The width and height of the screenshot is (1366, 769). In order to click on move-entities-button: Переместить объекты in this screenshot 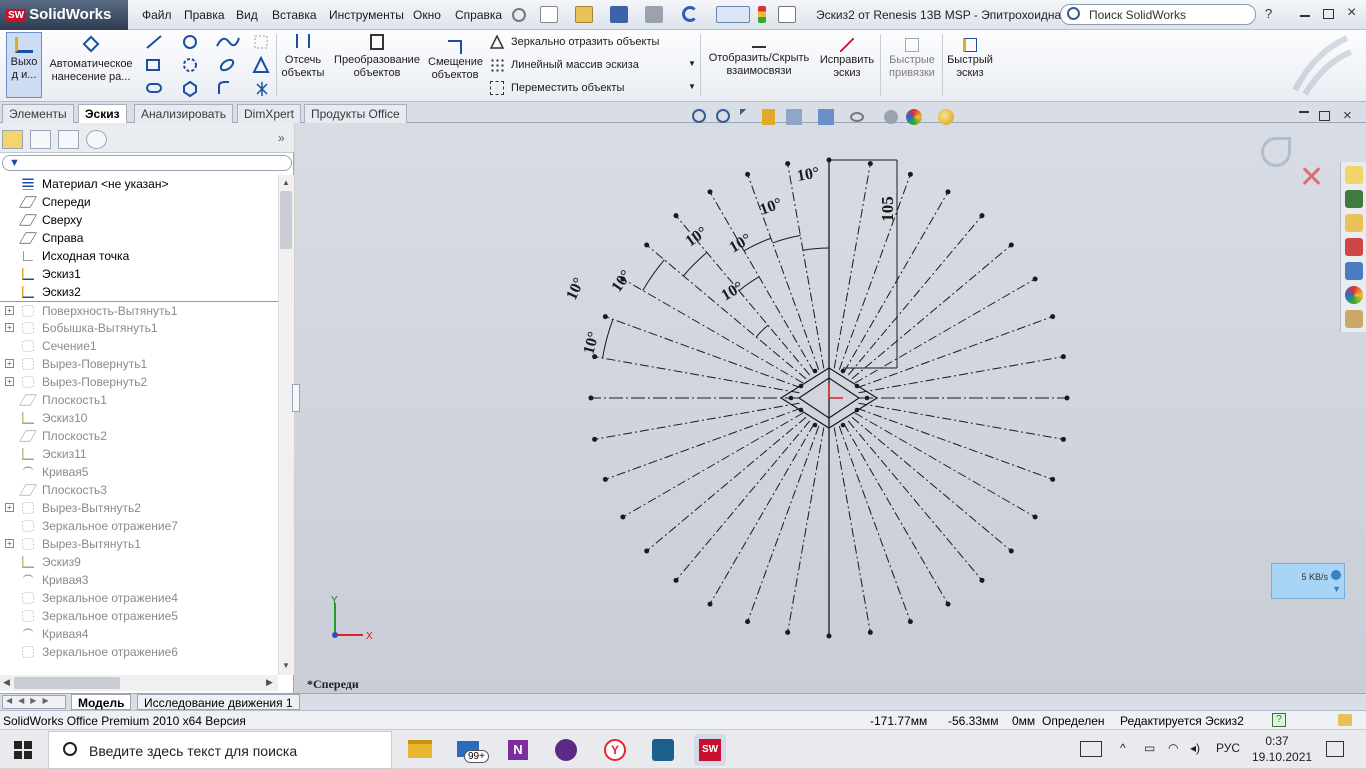, I will do `click(567, 88)`.